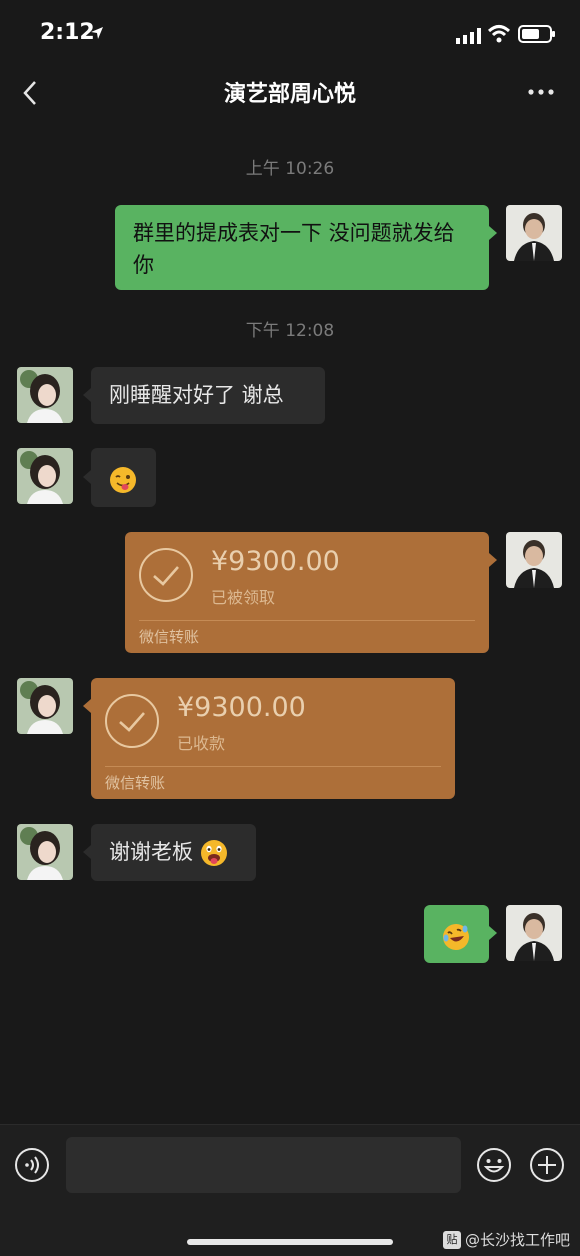 The height and width of the screenshot is (1256, 580). Describe the element at coordinates (494, 1165) in the screenshot. I see `emoji-picker-icon` at that location.